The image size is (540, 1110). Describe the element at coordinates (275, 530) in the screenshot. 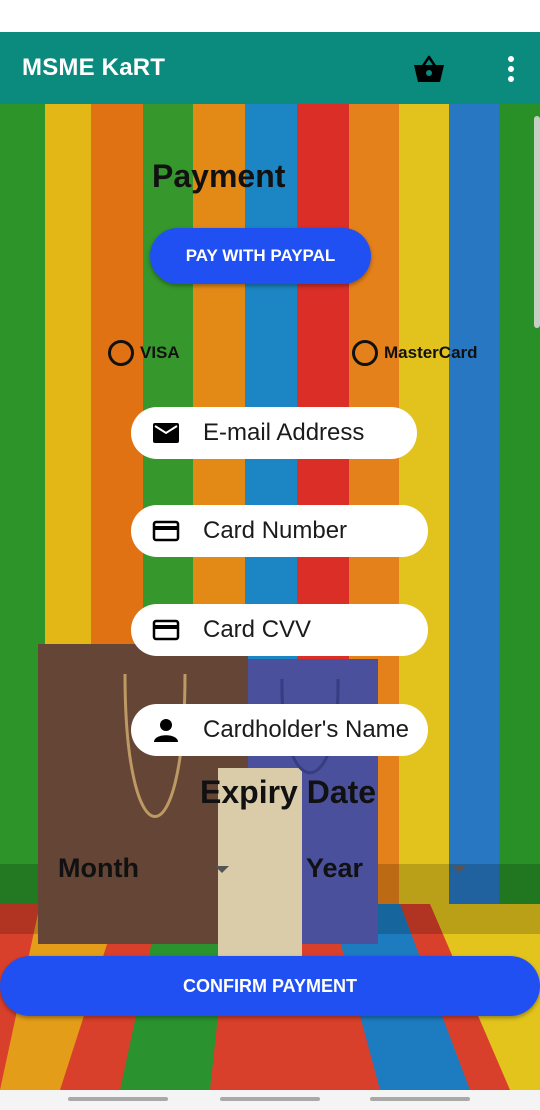

I see `card-number-placeholder: Card Number` at that location.